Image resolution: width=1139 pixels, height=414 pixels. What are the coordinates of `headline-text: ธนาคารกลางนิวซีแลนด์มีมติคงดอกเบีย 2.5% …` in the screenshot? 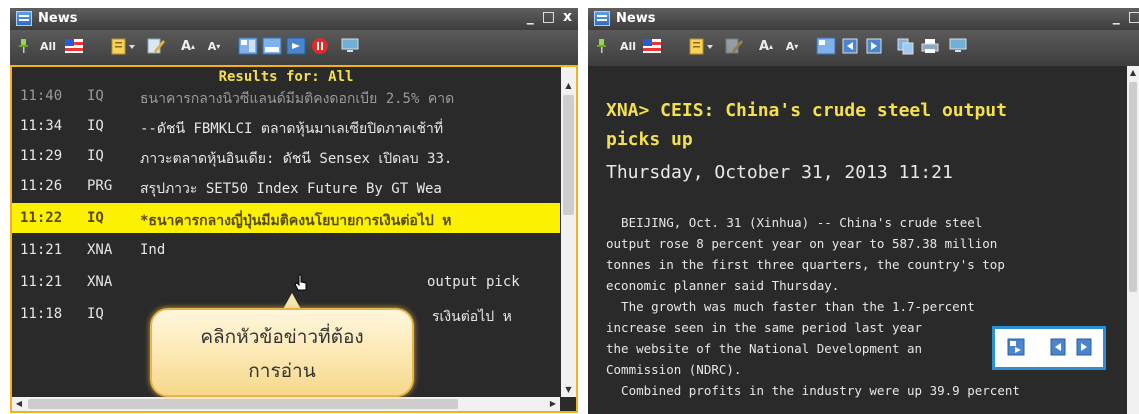 It's located at (297, 99).